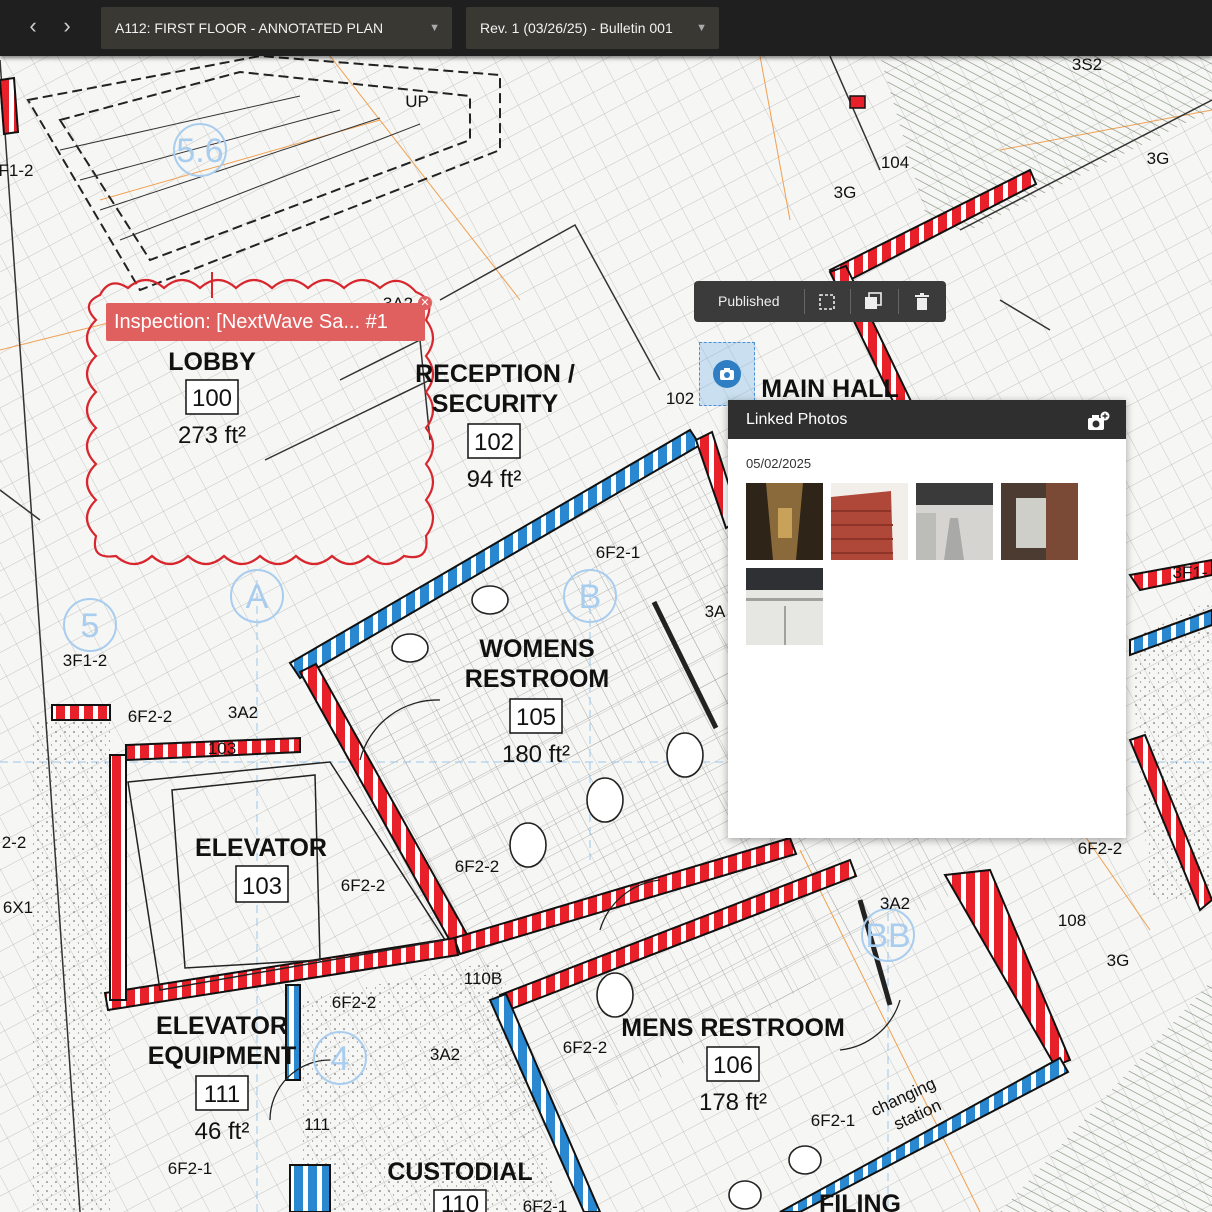 This screenshot has width=1212, height=1212. What do you see at coordinates (494, 479) in the screenshot?
I see `room-area: 94 ft²` at bounding box center [494, 479].